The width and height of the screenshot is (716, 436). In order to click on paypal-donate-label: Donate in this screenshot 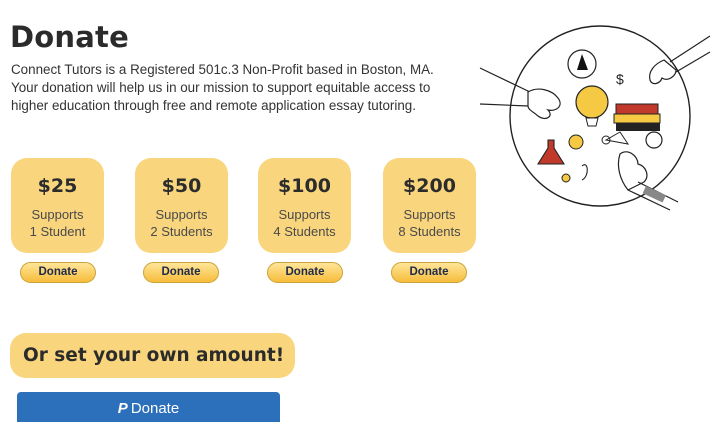, I will do `click(155, 408)`.